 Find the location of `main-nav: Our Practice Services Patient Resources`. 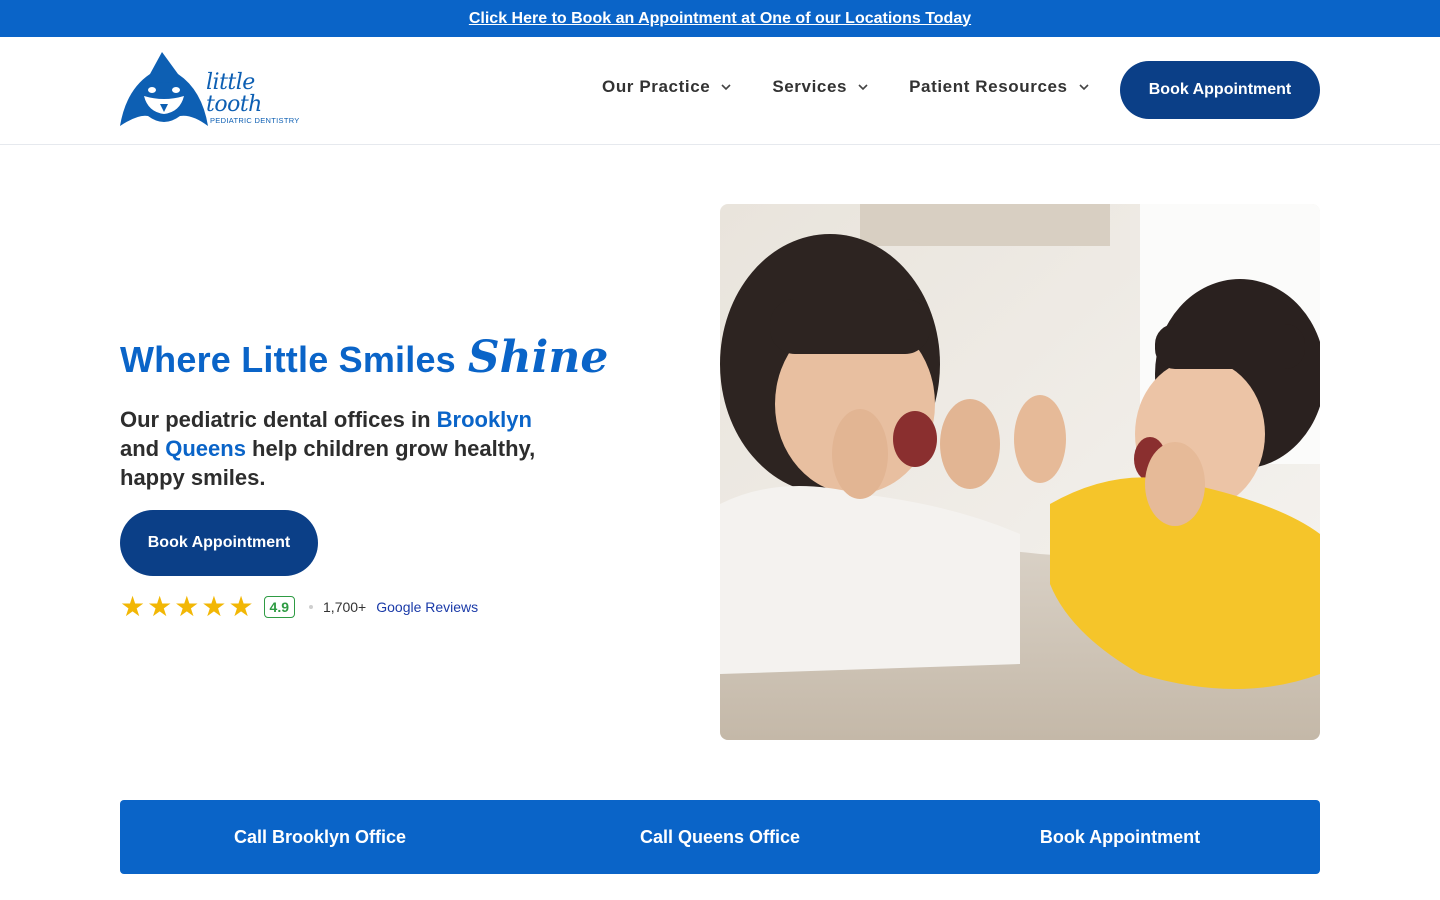

main-nav: Our Practice Services Patient Resources is located at coordinates (866, 87).